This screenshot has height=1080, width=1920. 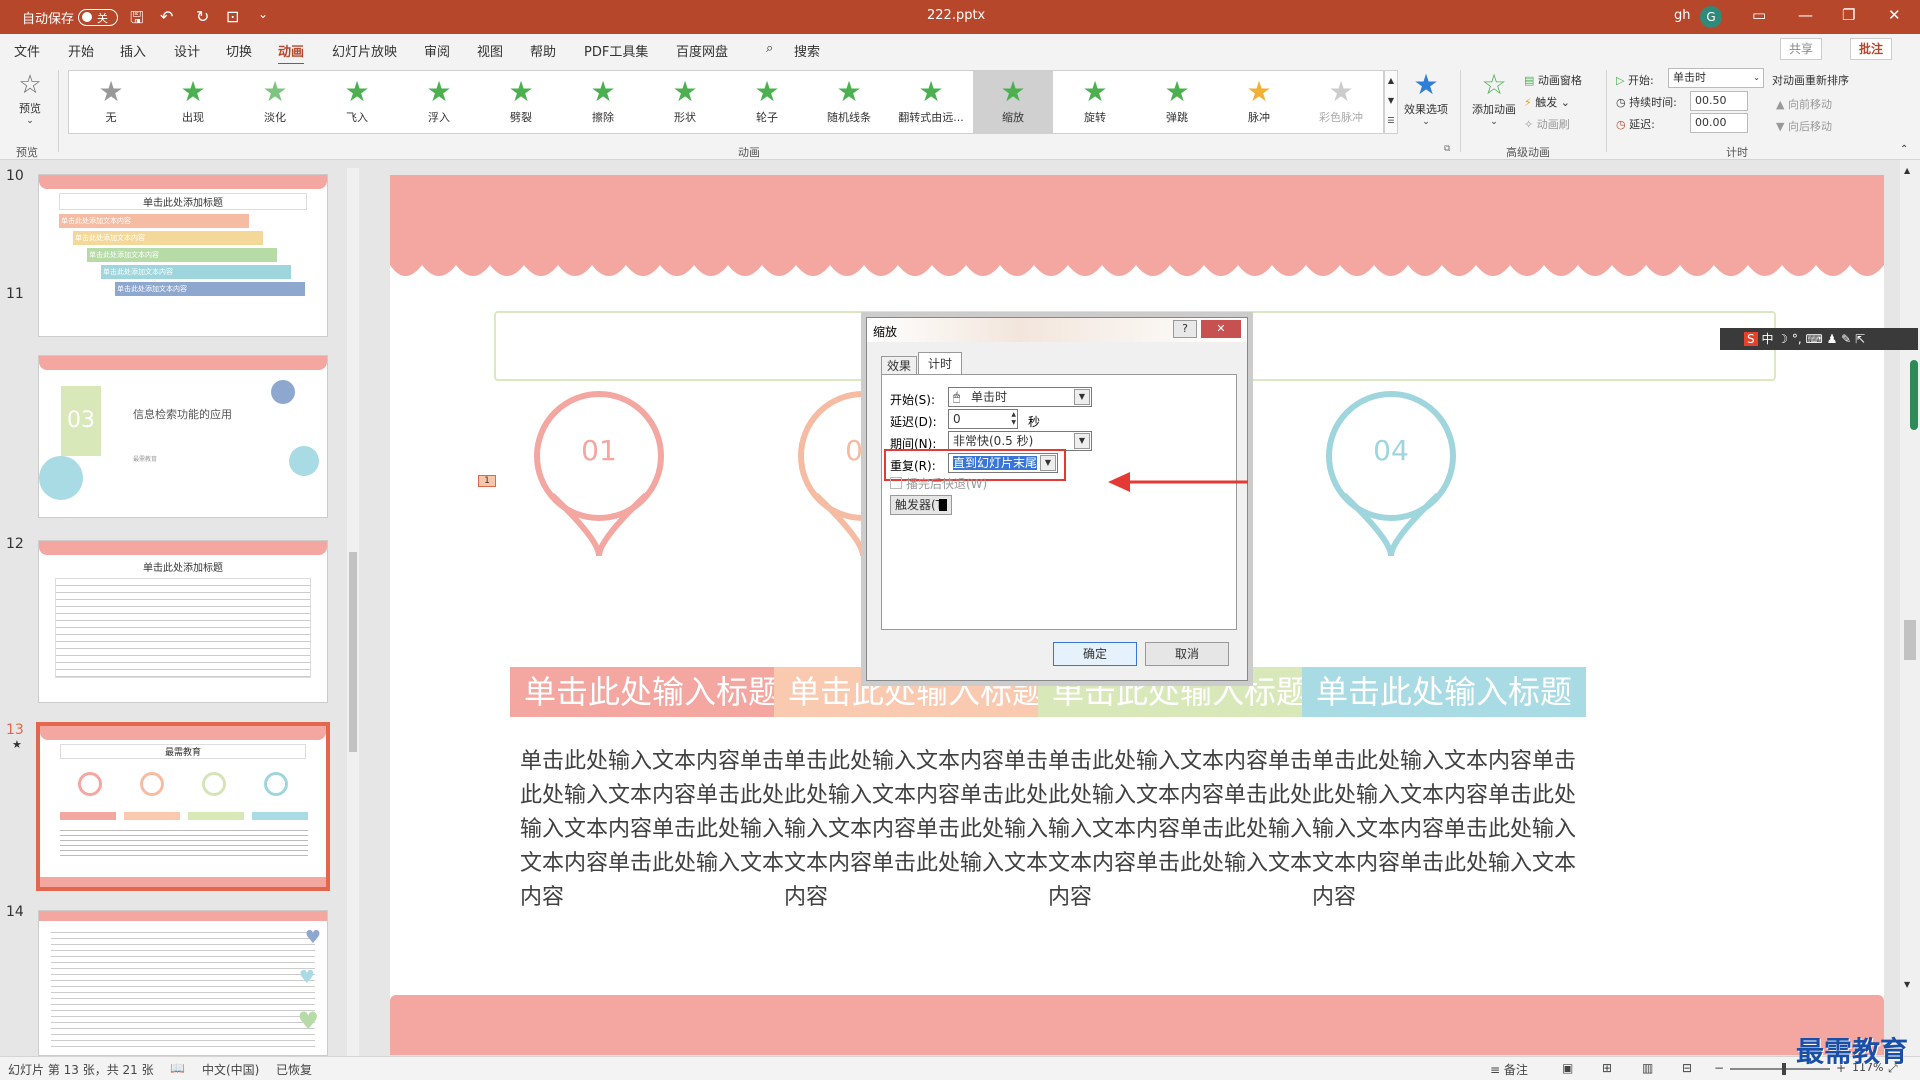 I want to click on ime-side-handle, so click(x=1914, y=395).